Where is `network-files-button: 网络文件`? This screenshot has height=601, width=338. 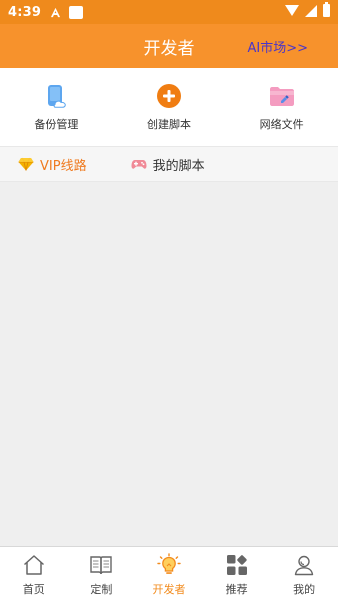
network-files-button: 网络文件 is located at coordinates (281, 107).